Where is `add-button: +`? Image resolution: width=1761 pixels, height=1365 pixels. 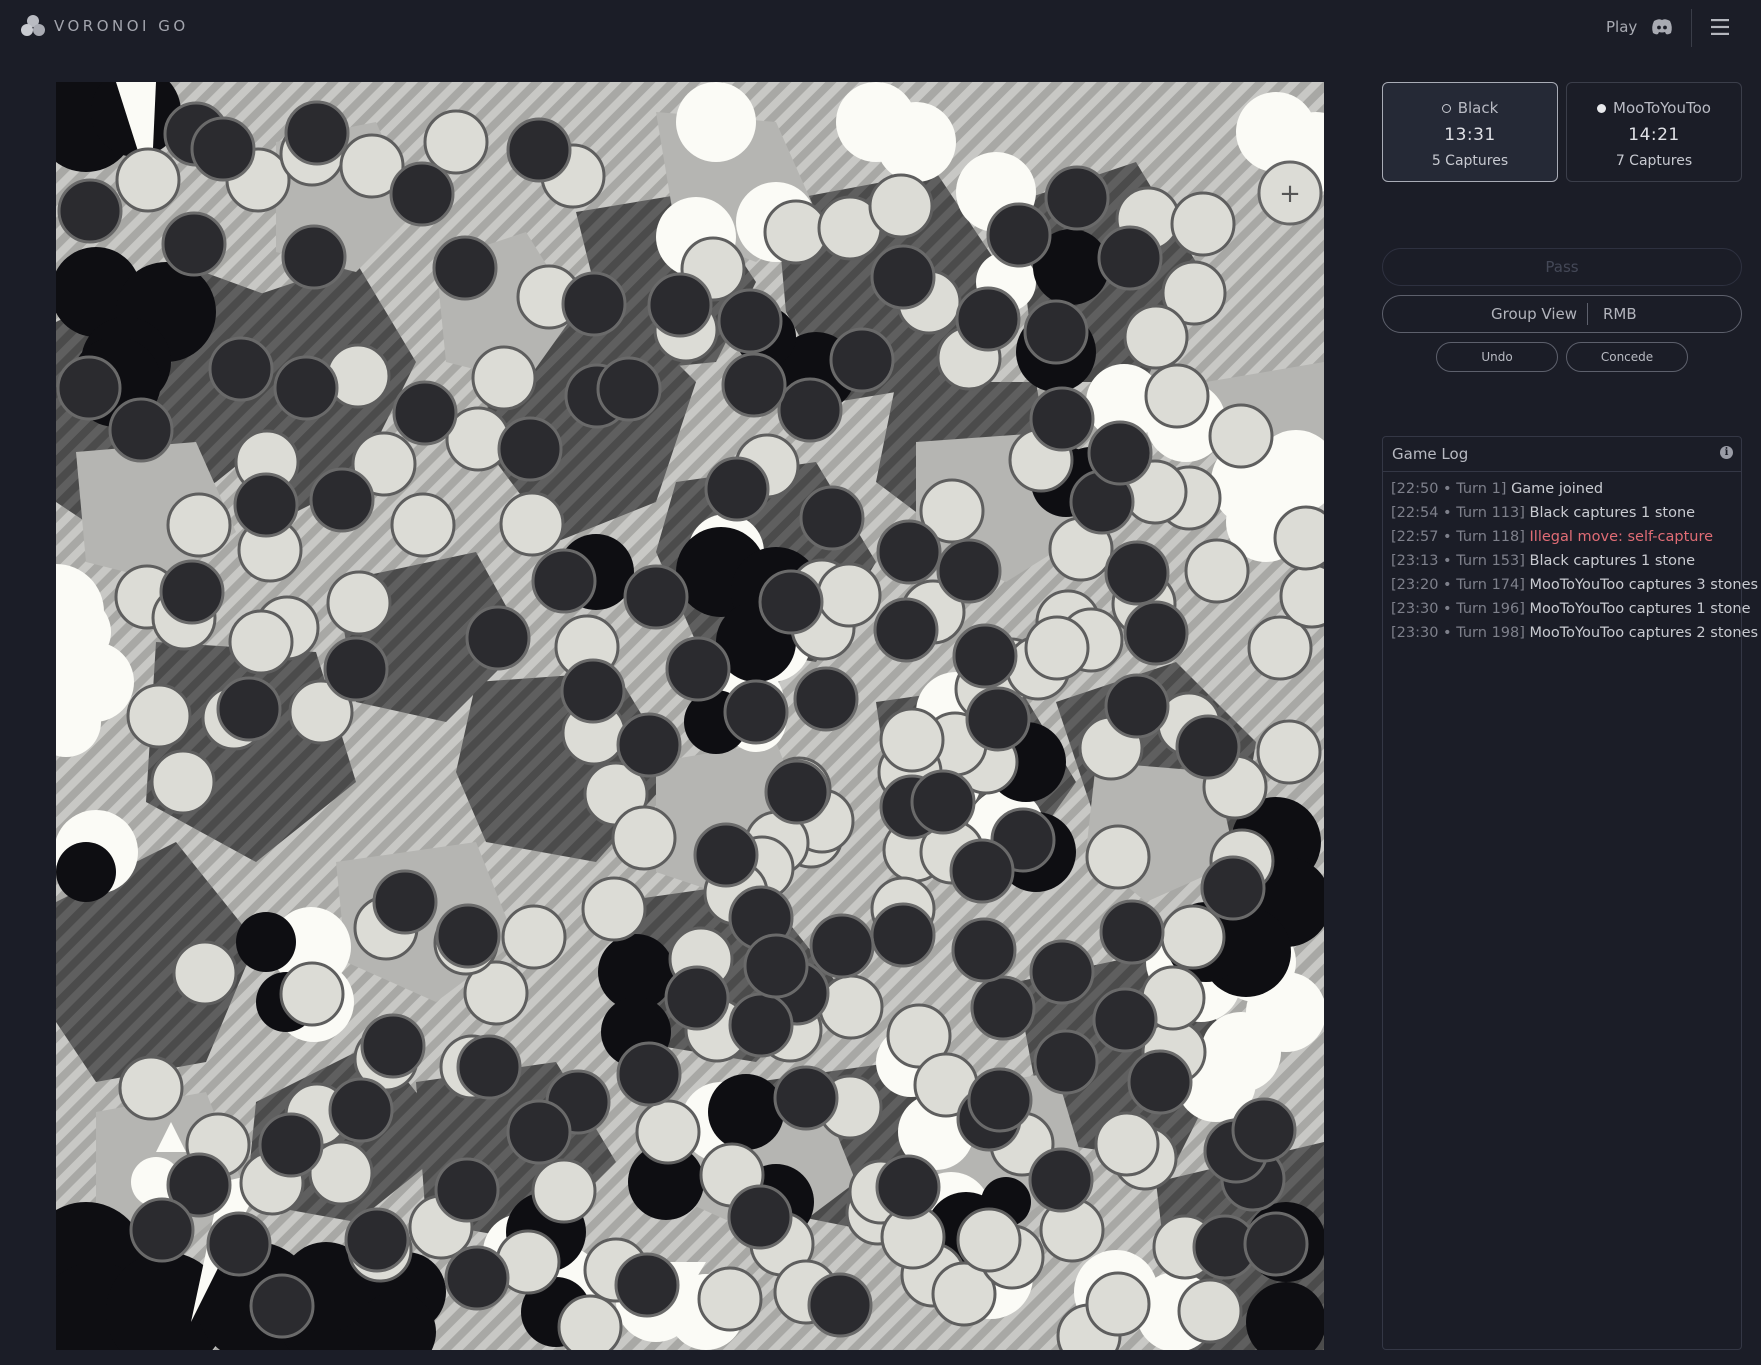 add-button: + is located at coordinates (1290, 193).